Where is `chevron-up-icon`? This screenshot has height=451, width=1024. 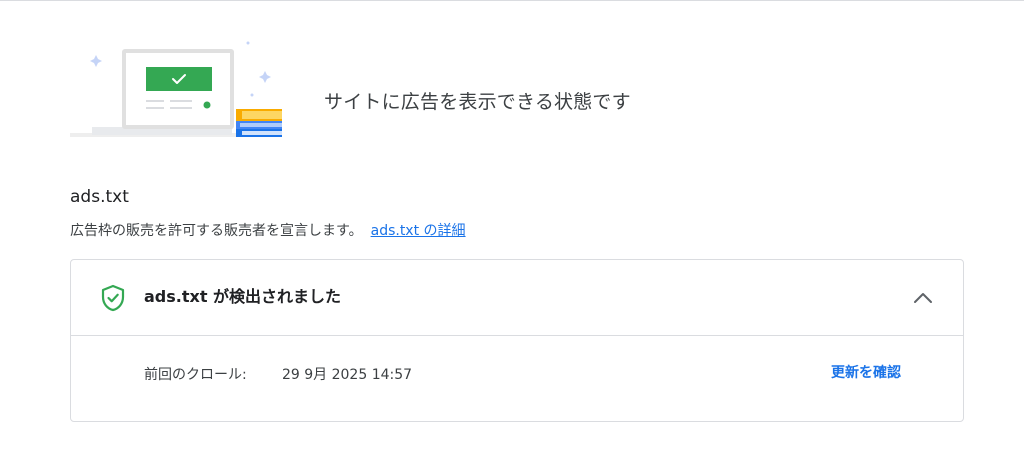
chevron-up-icon is located at coordinates (923, 298).